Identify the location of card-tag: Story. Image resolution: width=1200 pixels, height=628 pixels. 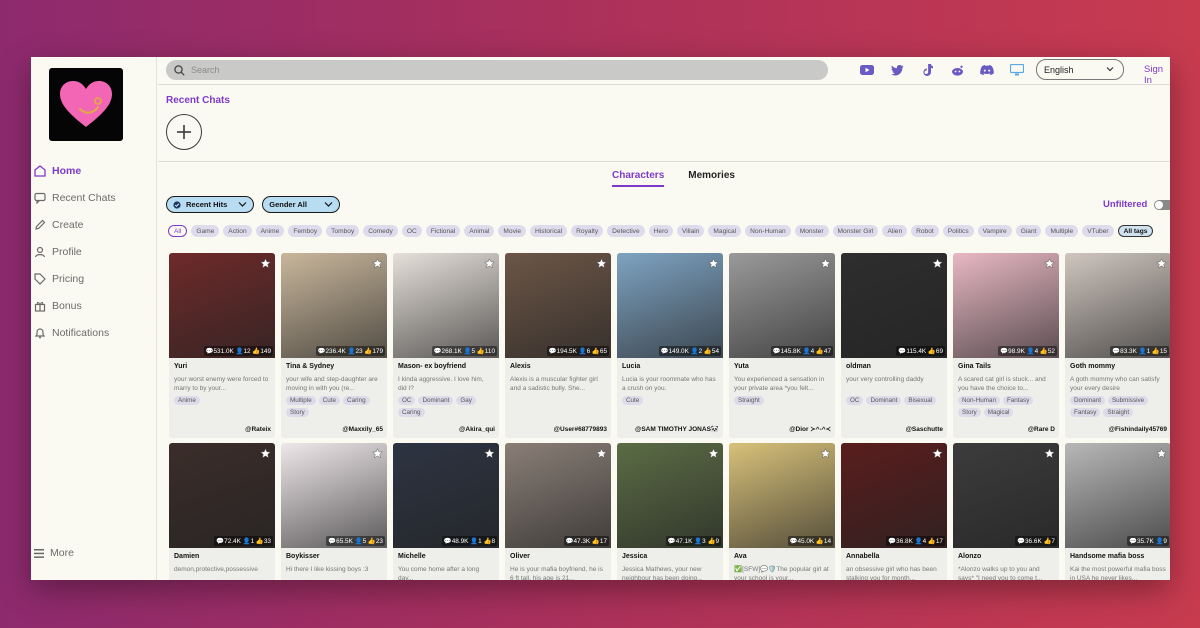
(969, 412).